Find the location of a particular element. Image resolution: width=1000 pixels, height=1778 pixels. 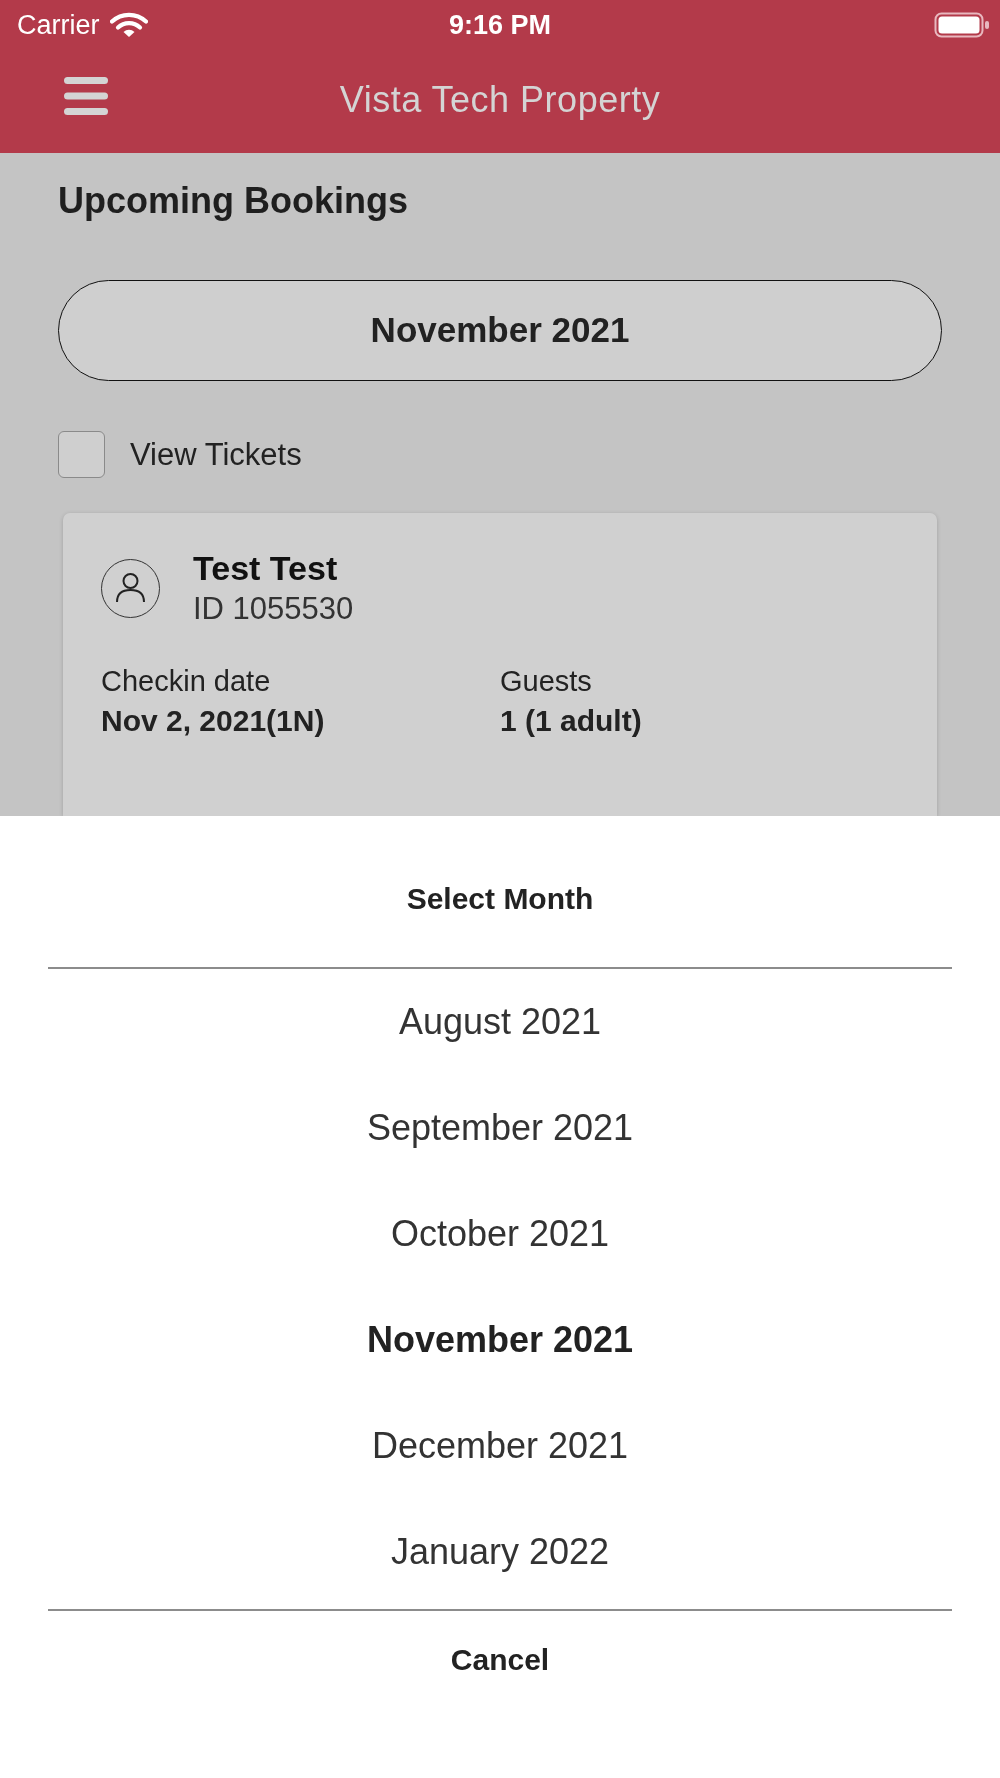

sheet-title: Select Month is located at coordinates (500, 898).